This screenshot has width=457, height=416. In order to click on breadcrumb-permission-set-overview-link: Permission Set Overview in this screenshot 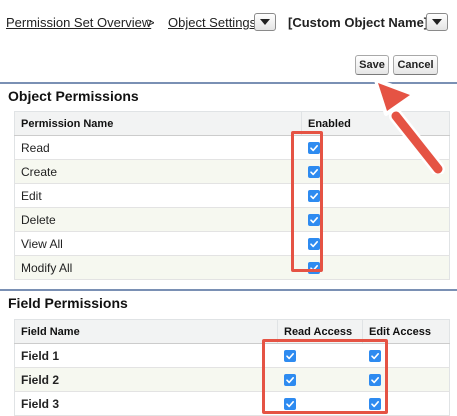, I will do `click(78, 22)`.